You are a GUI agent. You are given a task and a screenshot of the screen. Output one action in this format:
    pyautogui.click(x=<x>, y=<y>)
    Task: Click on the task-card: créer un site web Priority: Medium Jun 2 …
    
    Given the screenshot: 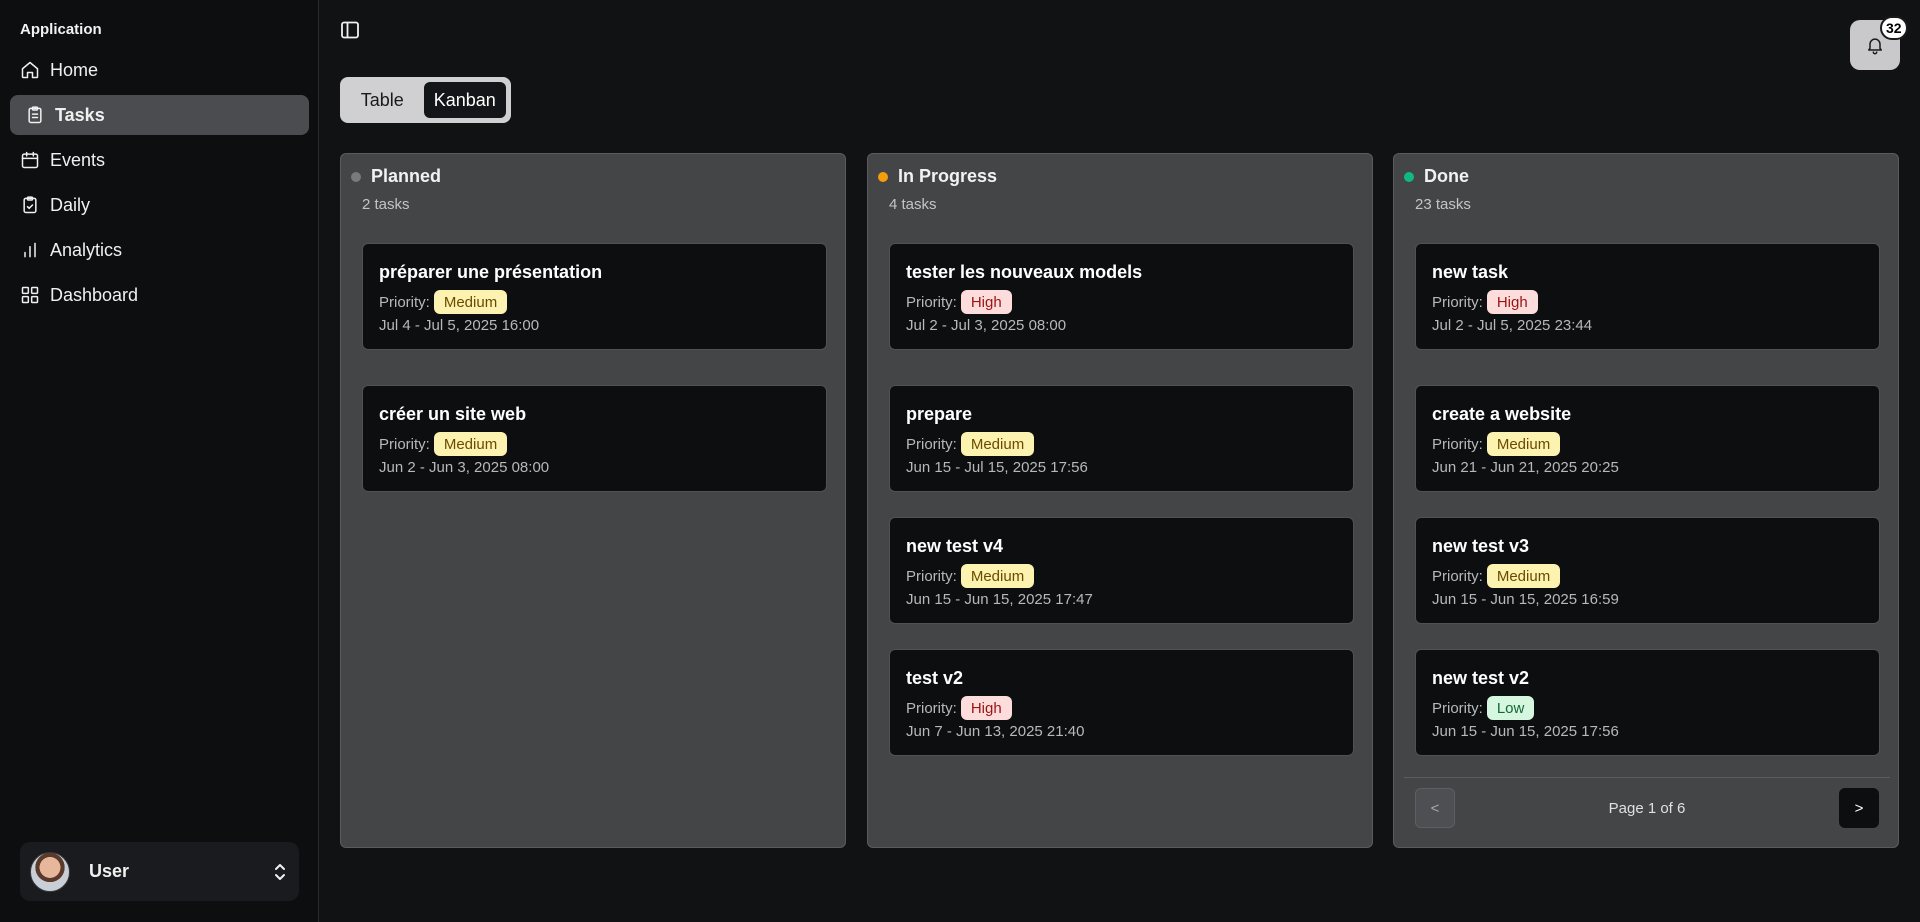 What is the action you would take?
    pyautogui.click(x=594, y=438)
    